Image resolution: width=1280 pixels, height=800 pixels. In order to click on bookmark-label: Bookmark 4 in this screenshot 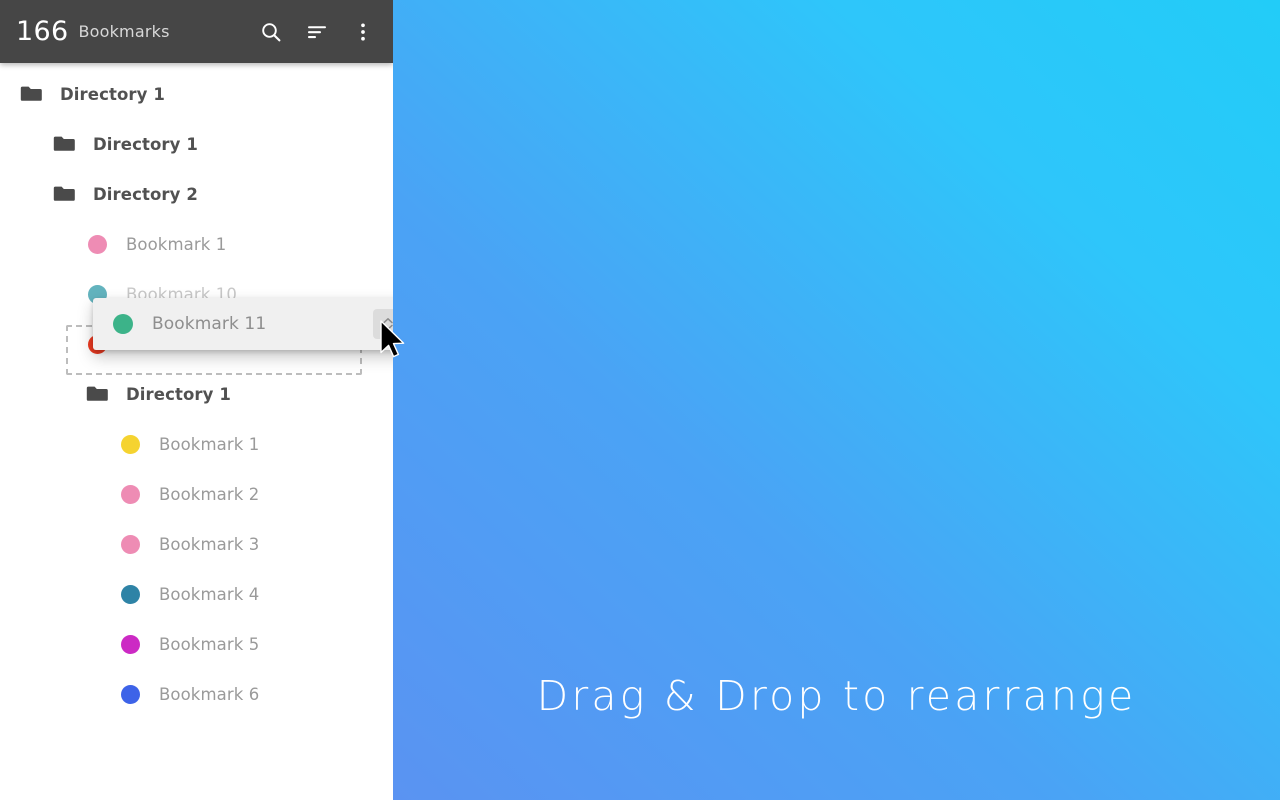, I will do `click(209, 594)`.